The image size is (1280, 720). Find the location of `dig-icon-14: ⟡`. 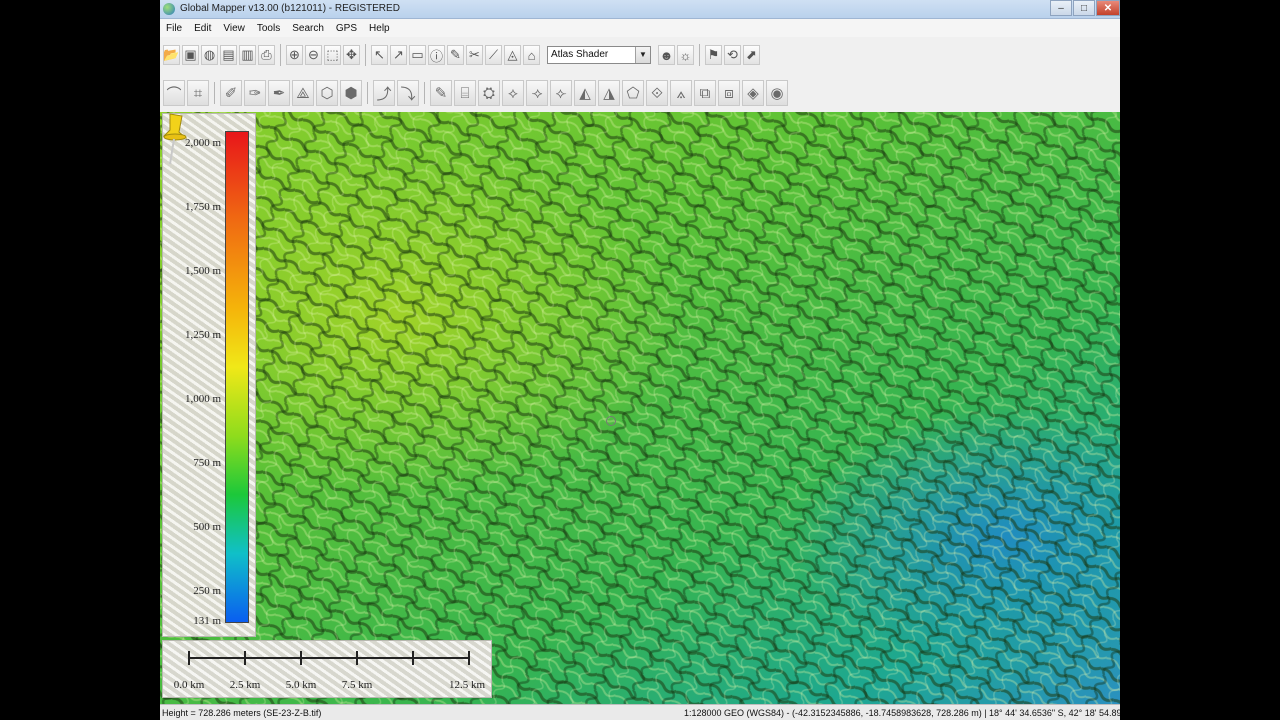

dig-icon-14: ⟡ is located at coordinates (513, 93).